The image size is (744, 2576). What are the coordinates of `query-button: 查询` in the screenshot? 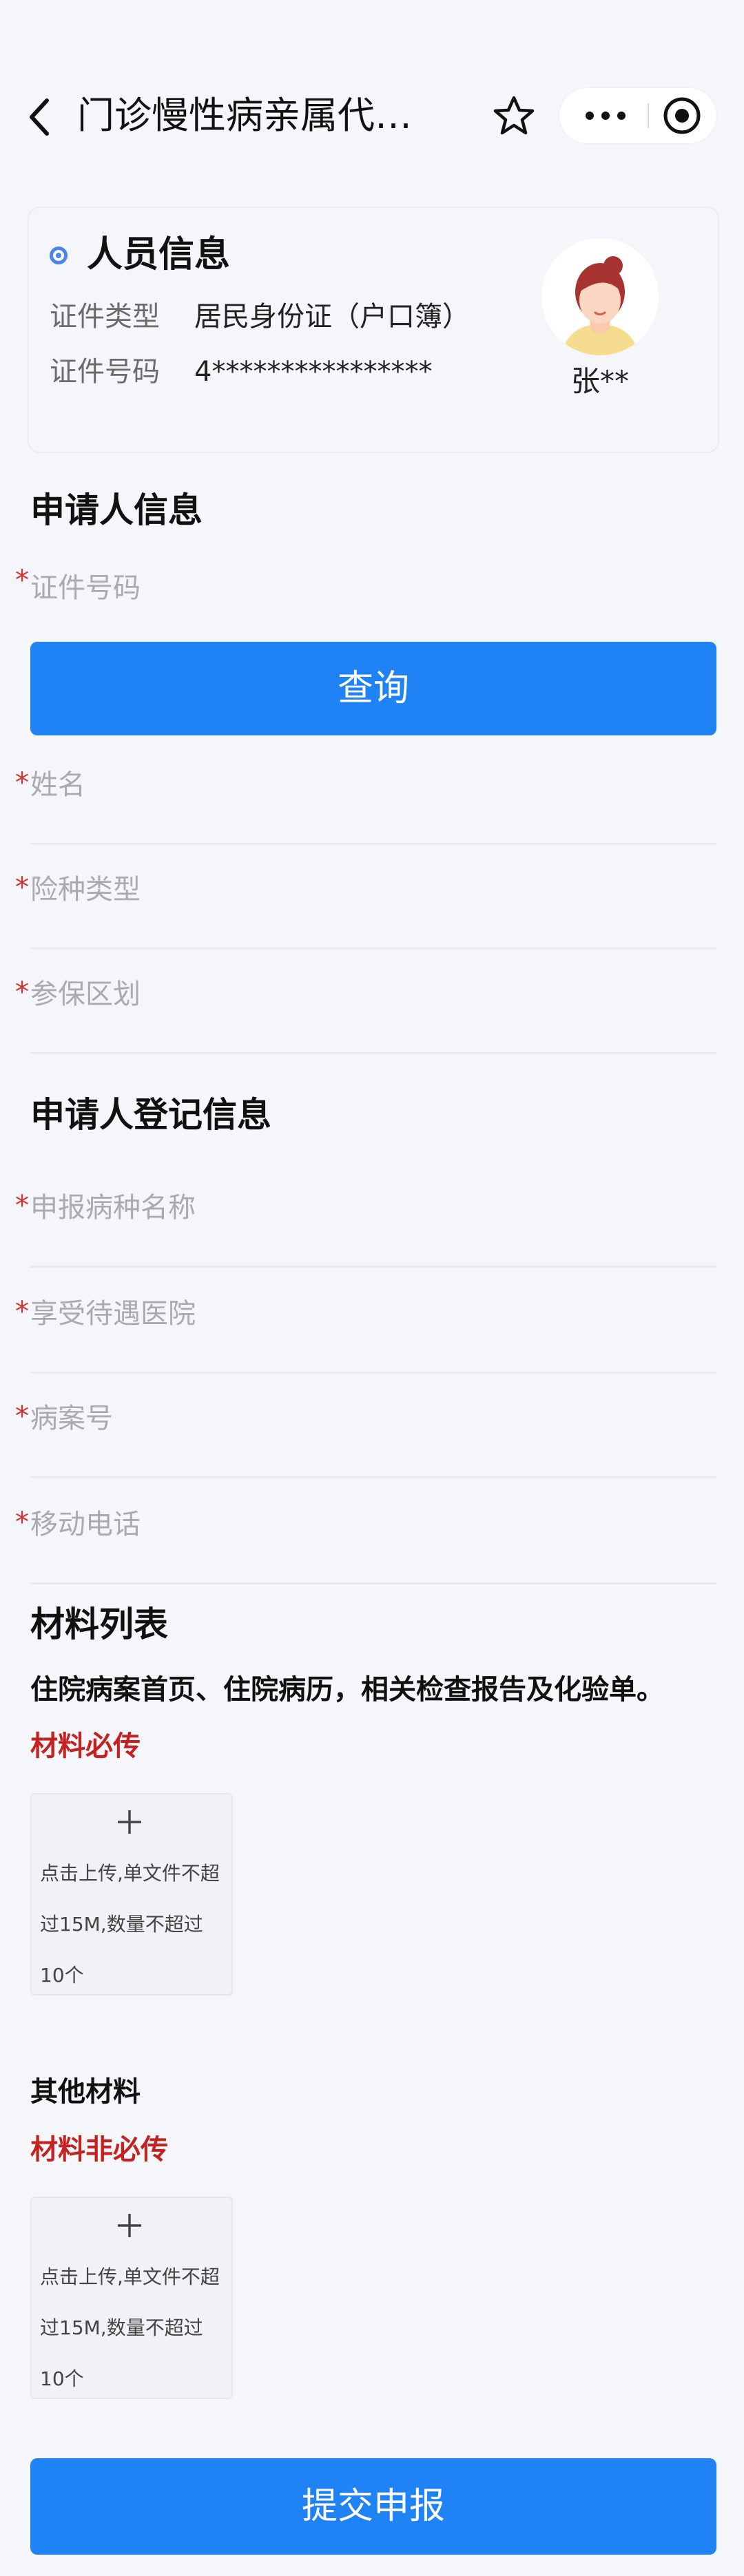 It's located at (373, 688).